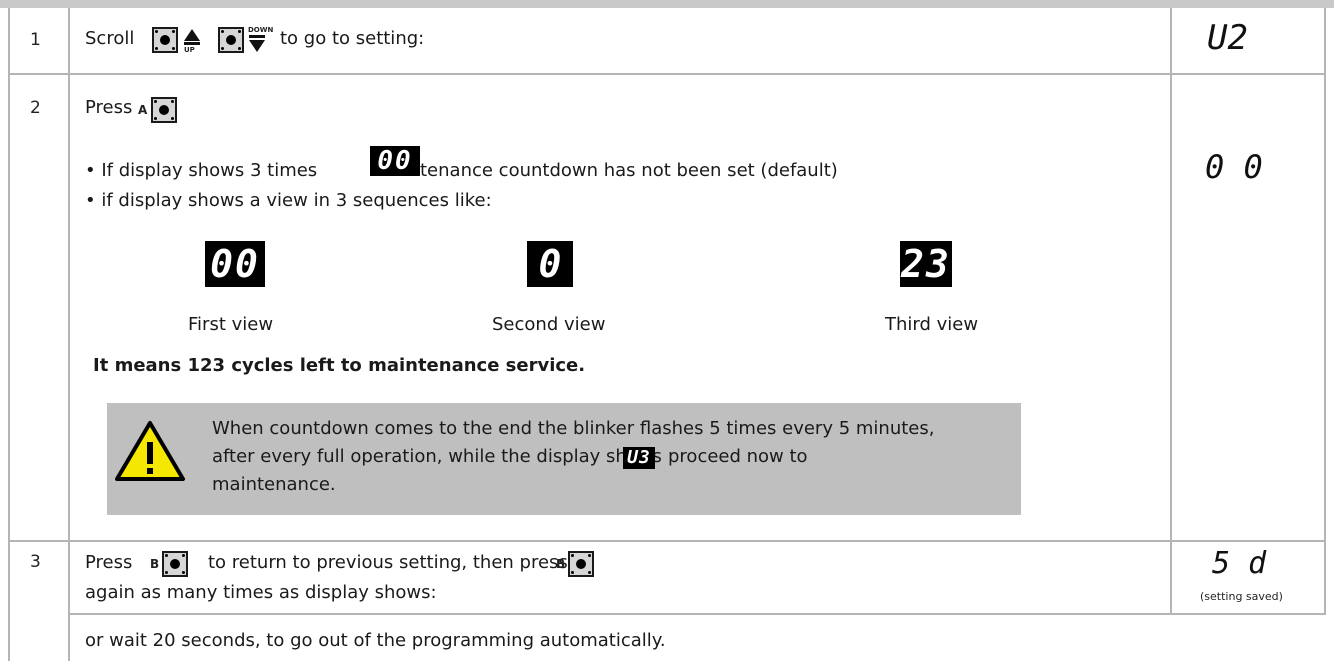 This screenshot has width=1334, height=661. What do you see at coordinates (143, 110) in the screenshot?
I see `button-letter-a: A` at bounding box center [143, 110].